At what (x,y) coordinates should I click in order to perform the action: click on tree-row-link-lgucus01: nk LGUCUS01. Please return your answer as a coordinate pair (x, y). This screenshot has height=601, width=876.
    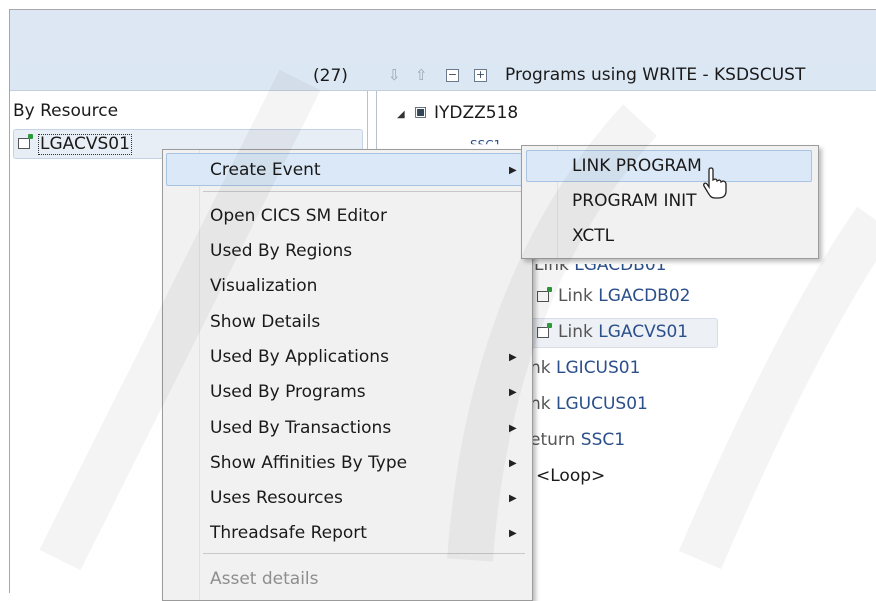
    Looking at the image, I should click on (589, 404).